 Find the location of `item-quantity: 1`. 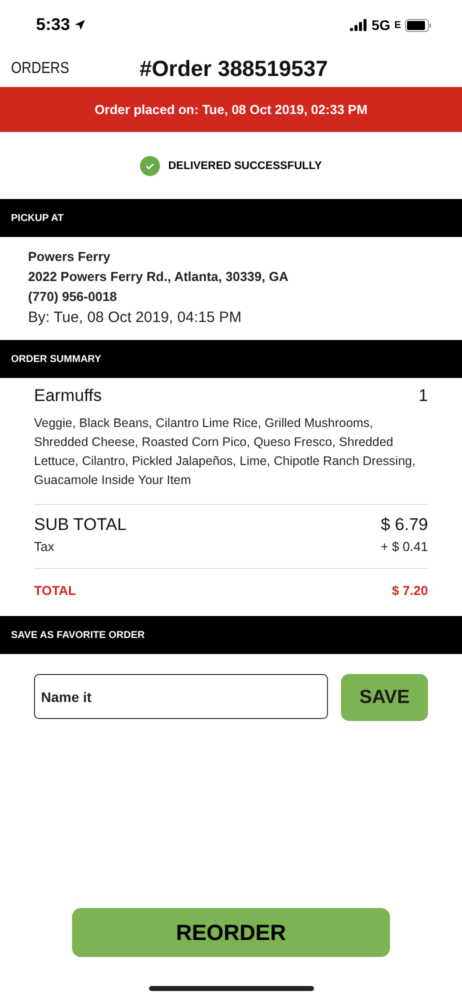

item-quantity: 1 is located at coordinates (423, 396).